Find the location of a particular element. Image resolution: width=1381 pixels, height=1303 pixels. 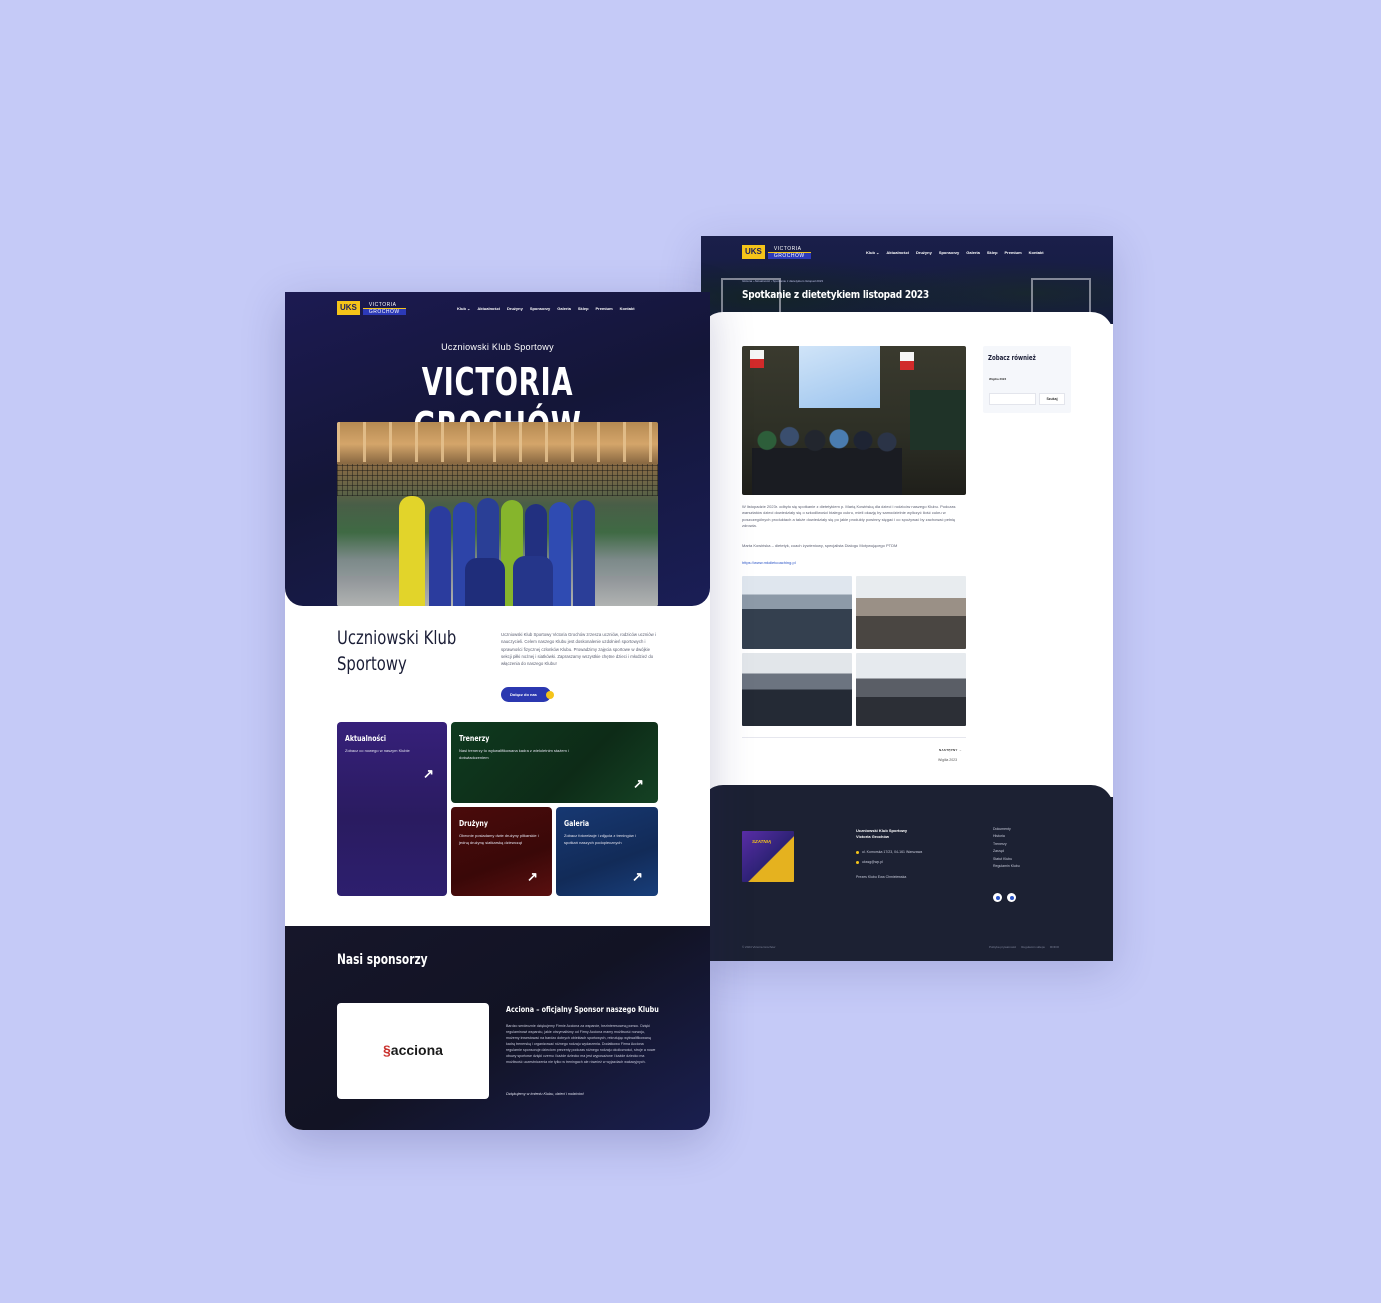

intro-title: Uczniowski Klub Sportowy is located at coordinates (397, 651).